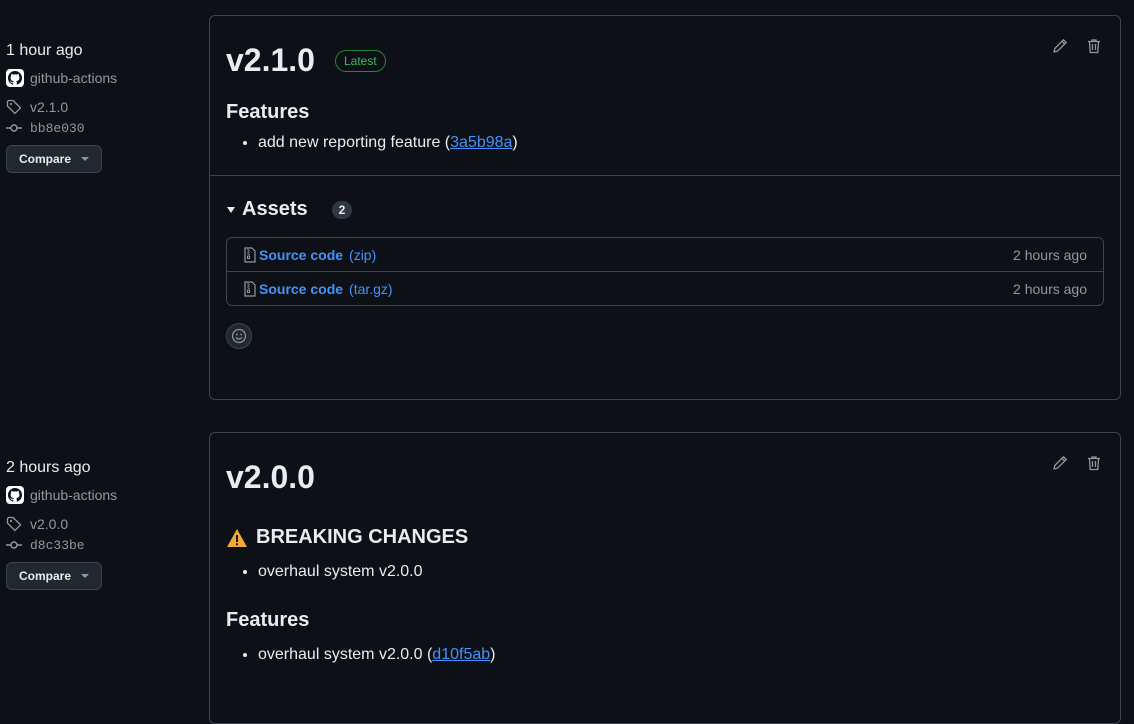 The image size is (1134, 724). What do you see at coordinates (345, 654) in the screenshot?
I see `list-item-text: overhaul system v2.0.0 (` at bounding box center [345, 654].